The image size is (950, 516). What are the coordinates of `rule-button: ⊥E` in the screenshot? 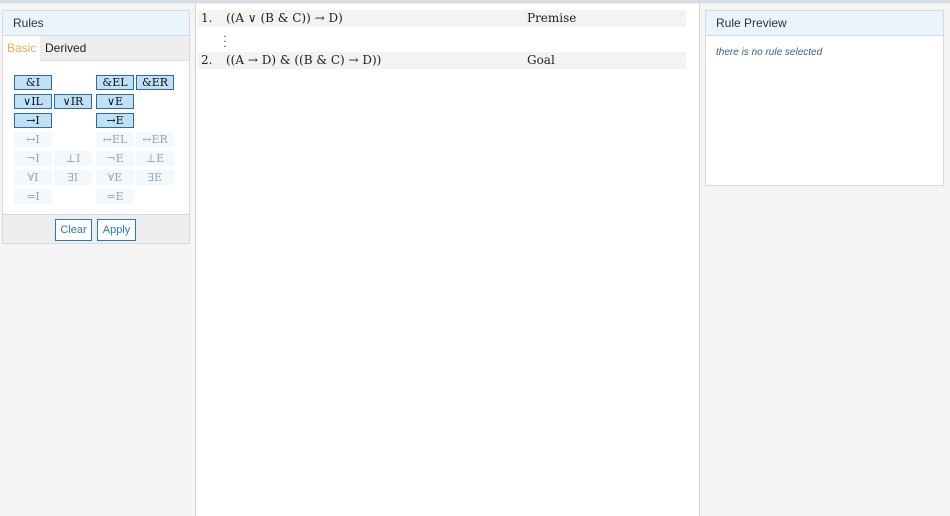 It's located at (155, 158).